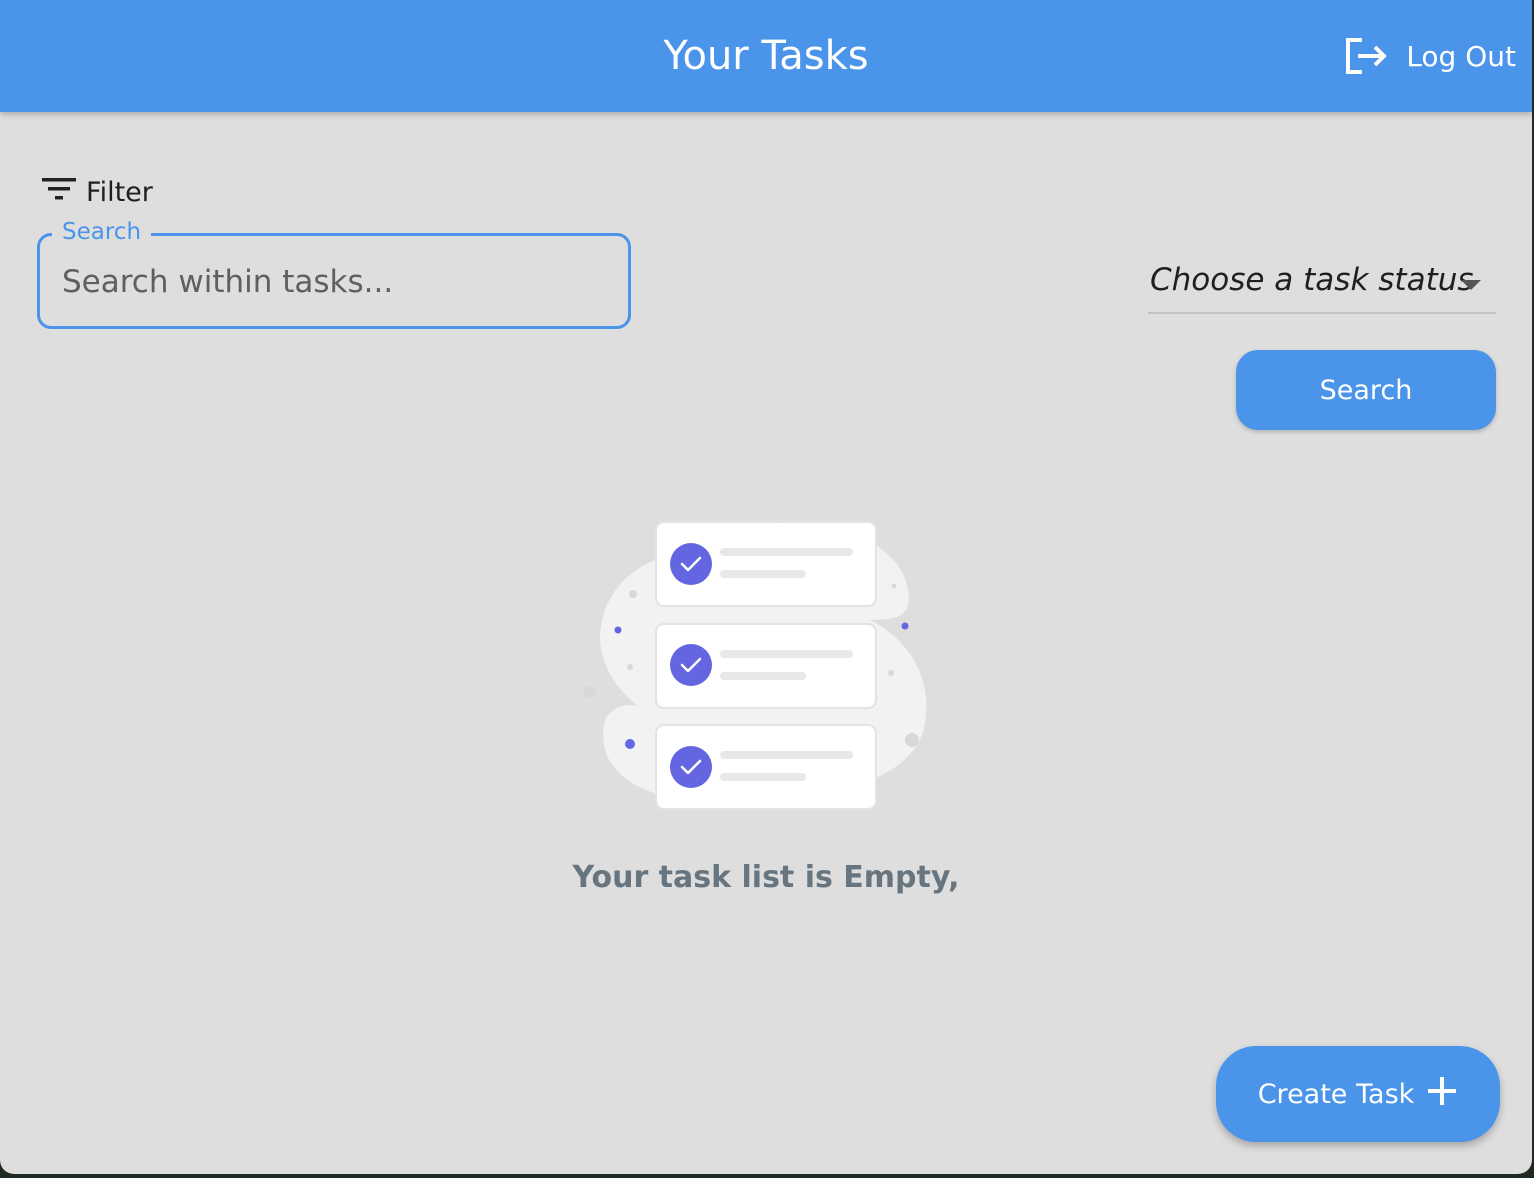 The image size is (1534, 1178). What do you see at coordinates (1312, 280) in the screenshot?
I see `task-status-placeholder: Choose a task status` at bounding box center [1312, 280].